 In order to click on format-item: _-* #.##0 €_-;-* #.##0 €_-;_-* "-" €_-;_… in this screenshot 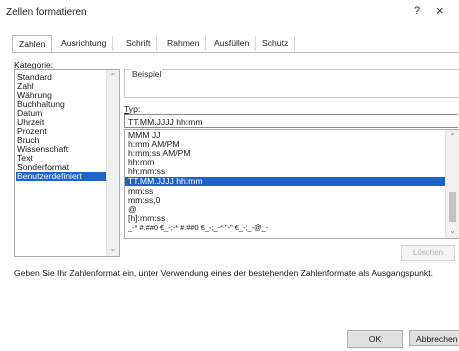, I will do `click(198, 227)`.